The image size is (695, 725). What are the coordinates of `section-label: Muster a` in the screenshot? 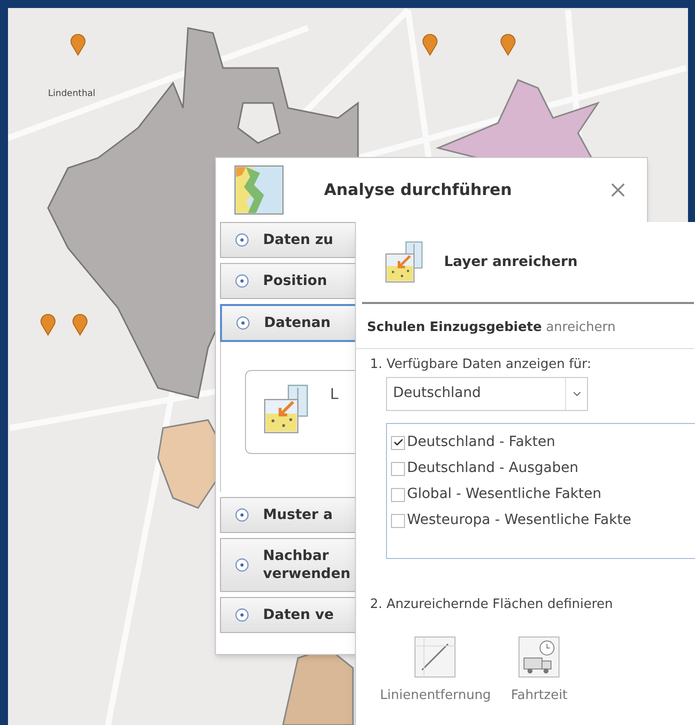 It's located at (298, 515).